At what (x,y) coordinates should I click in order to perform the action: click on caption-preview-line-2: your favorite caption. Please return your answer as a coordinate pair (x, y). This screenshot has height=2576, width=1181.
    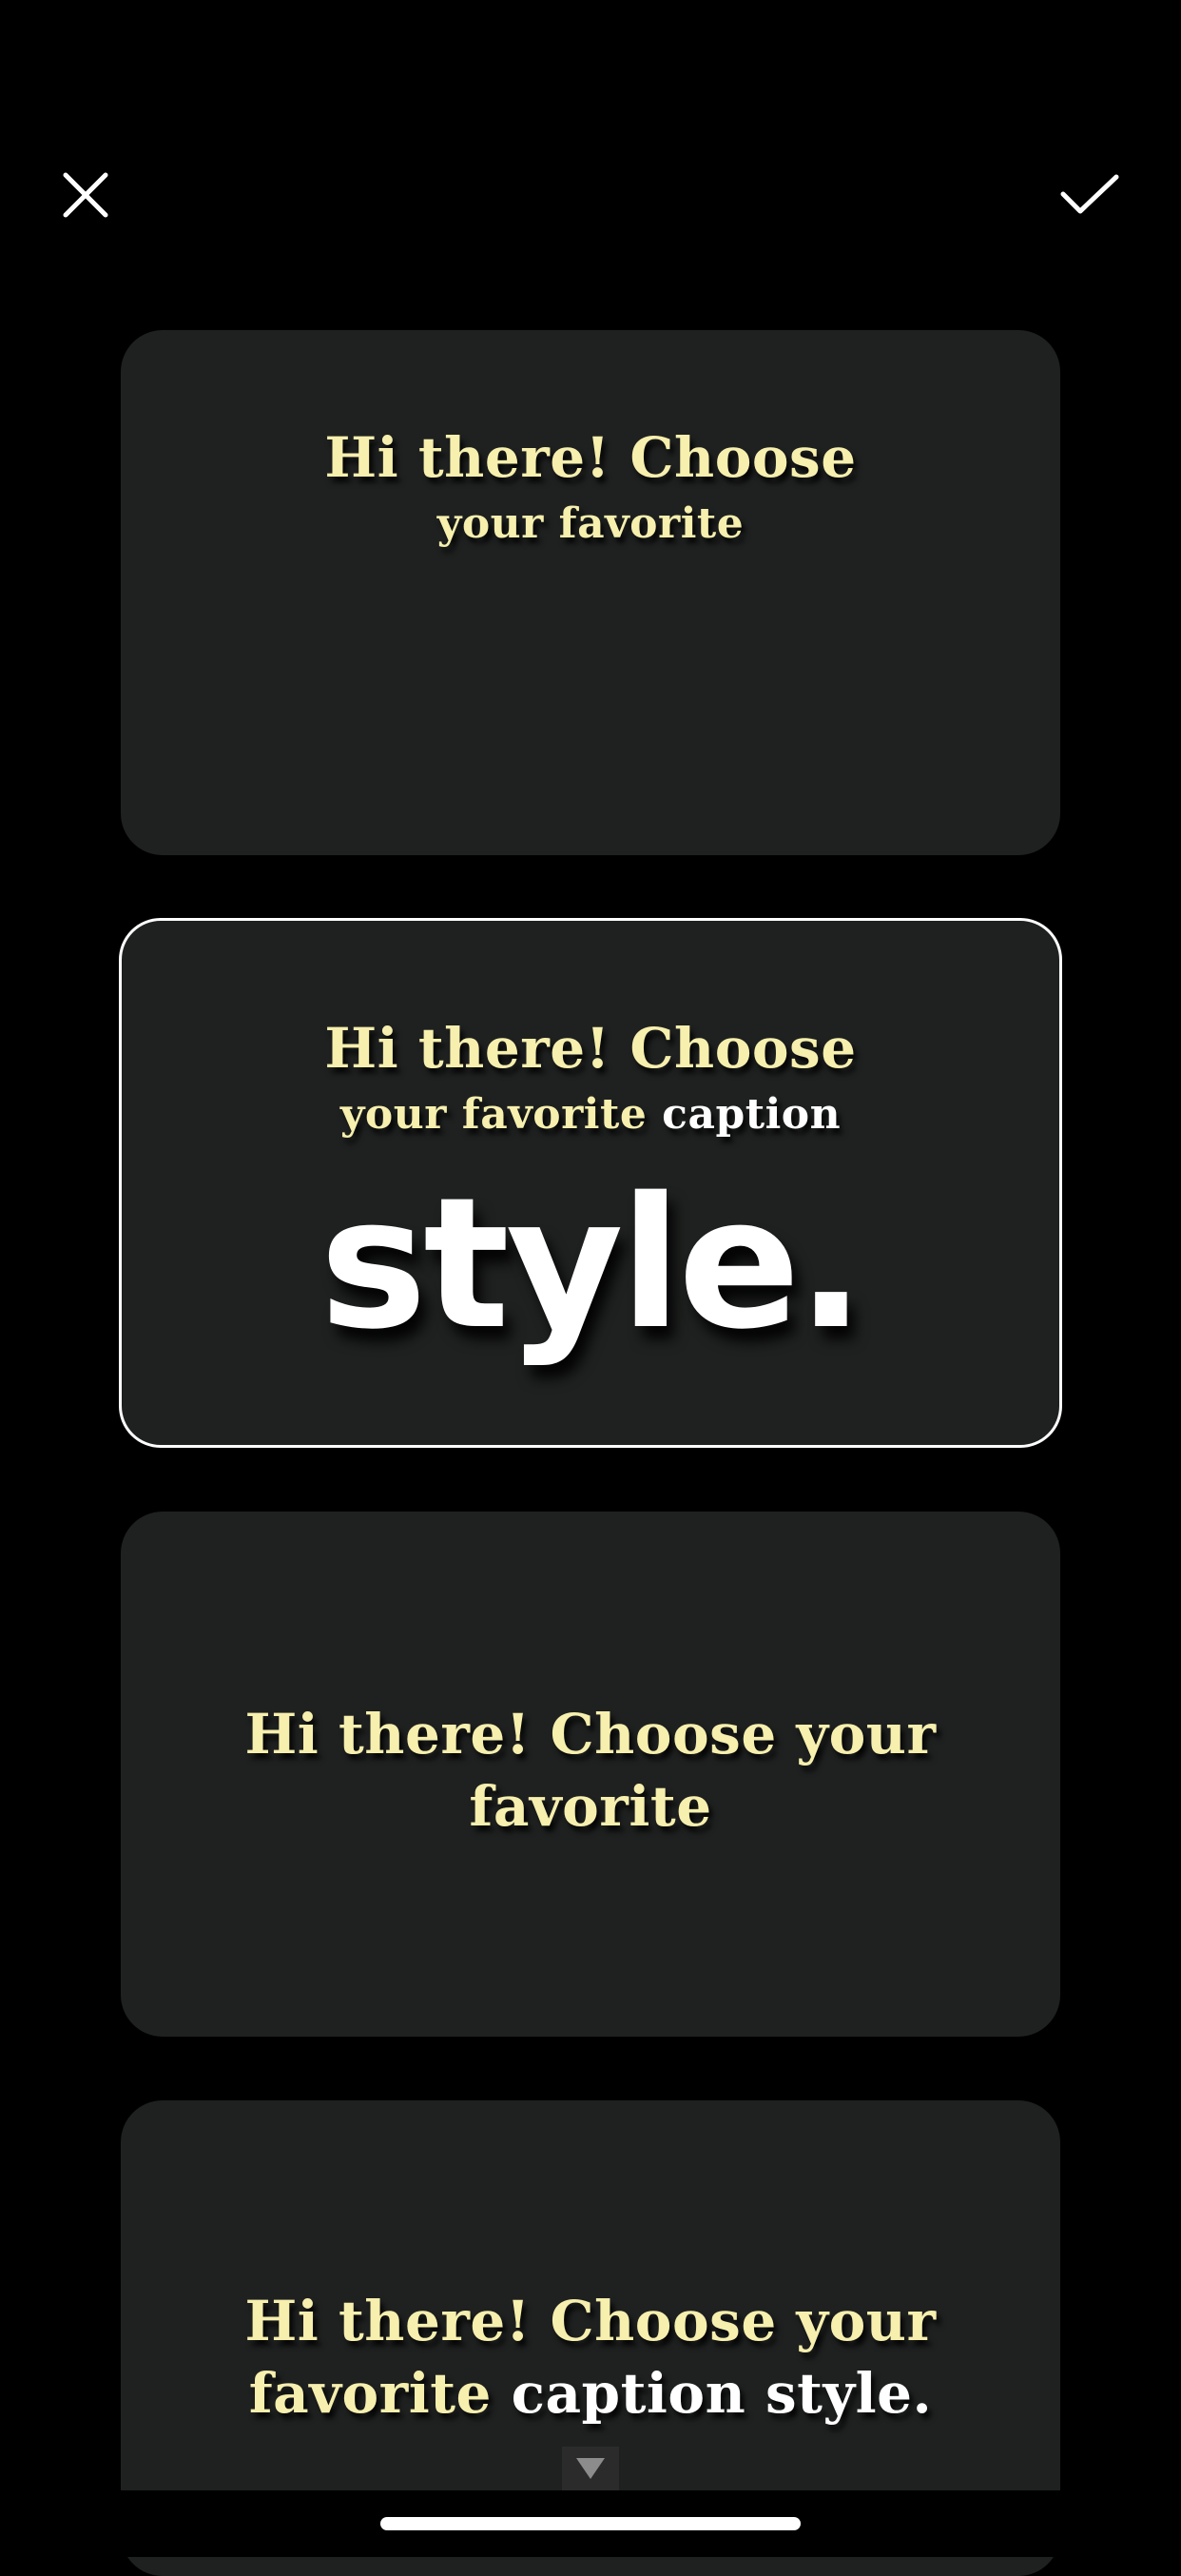
    Looking at the image, I should click on (590, 1114).